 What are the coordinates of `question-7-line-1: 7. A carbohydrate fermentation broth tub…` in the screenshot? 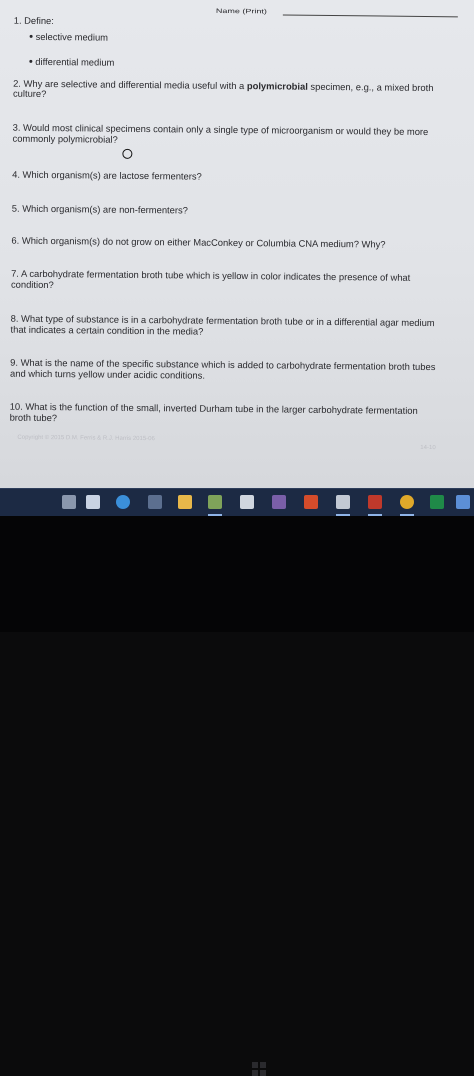 It's located at (211, 275).